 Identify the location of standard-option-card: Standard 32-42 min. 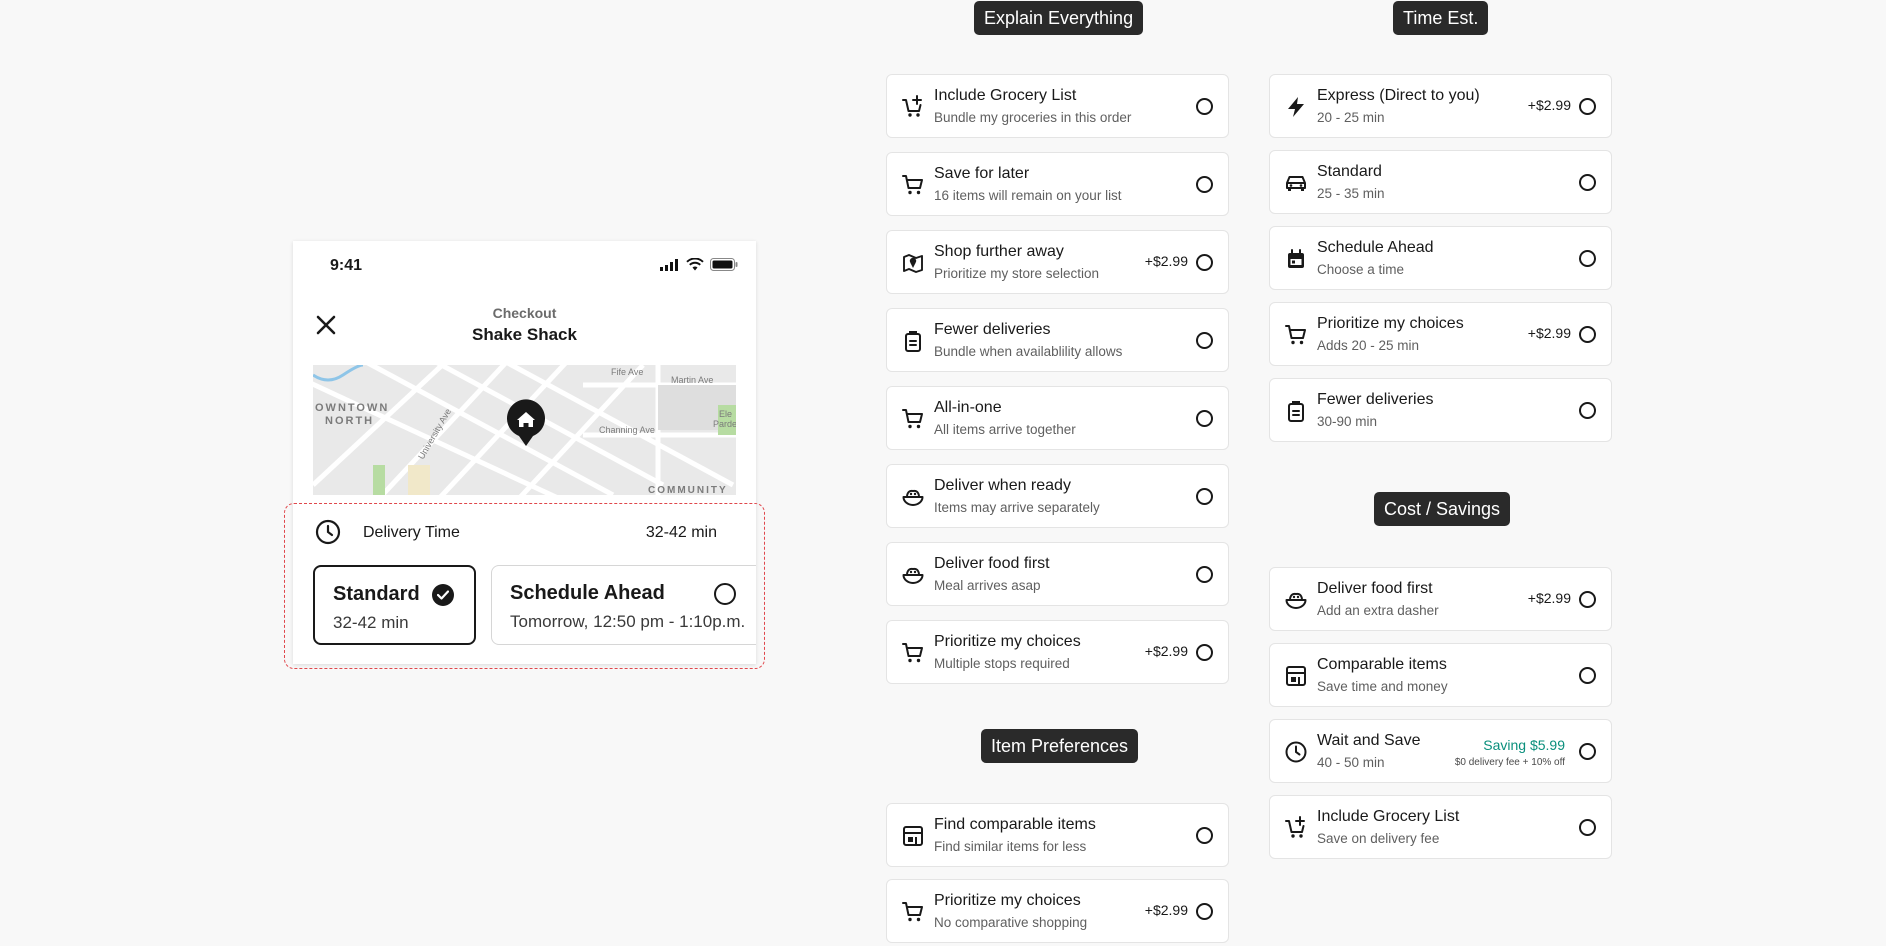
(394, 605).